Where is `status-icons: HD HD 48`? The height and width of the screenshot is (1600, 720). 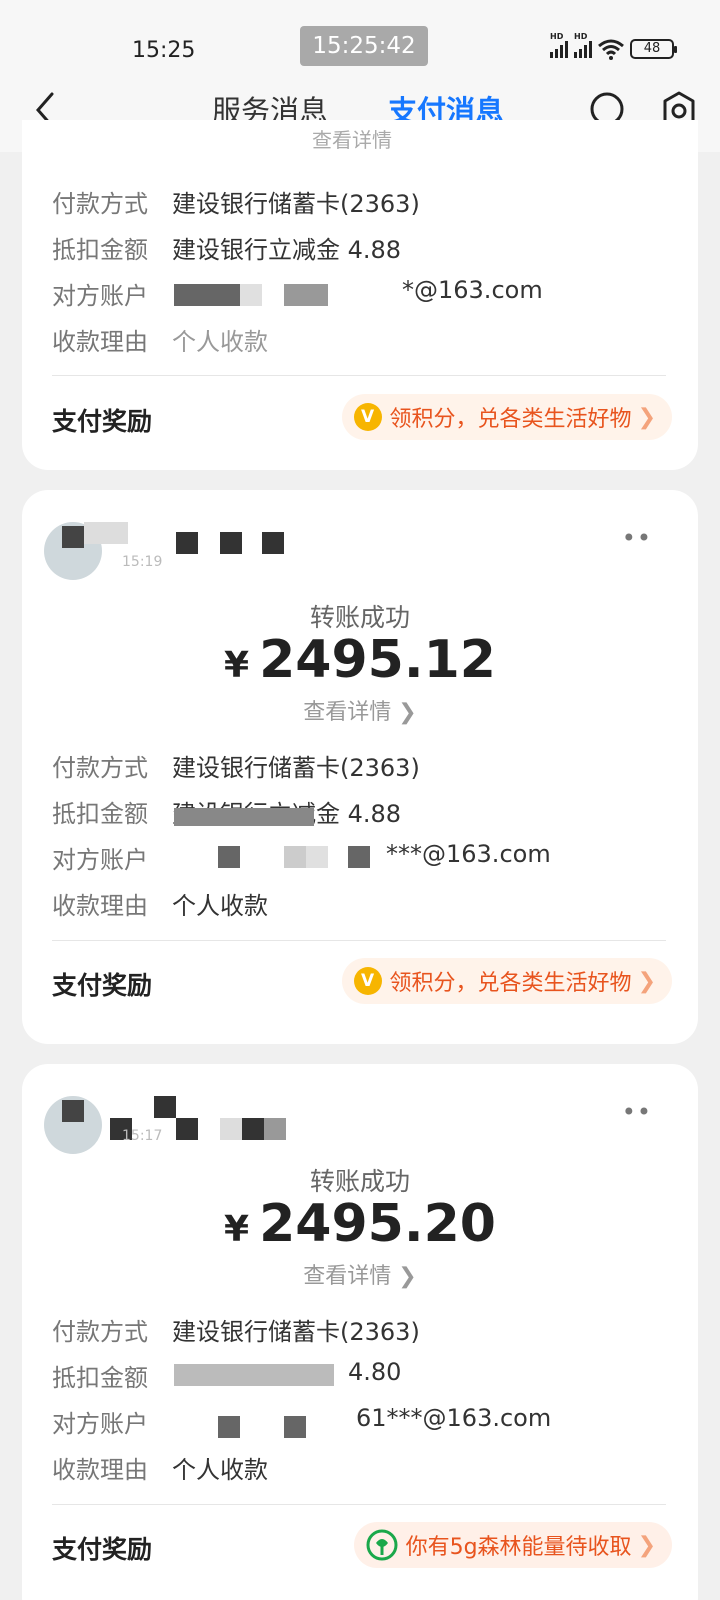
status-icons: HD HD 48 is located at coordinates (613, 46).